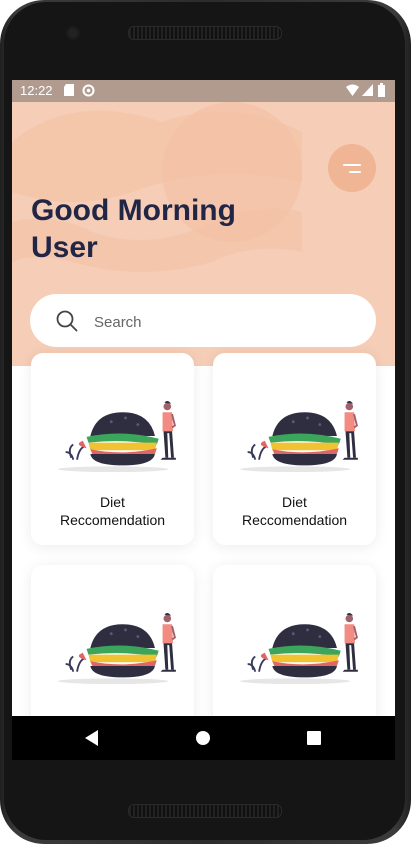 This screenshot has width=411, height=844. What do you see at coordinates (367, 91) in the screenshot?
I see `signal-icon` at bounding box center [367, 91].